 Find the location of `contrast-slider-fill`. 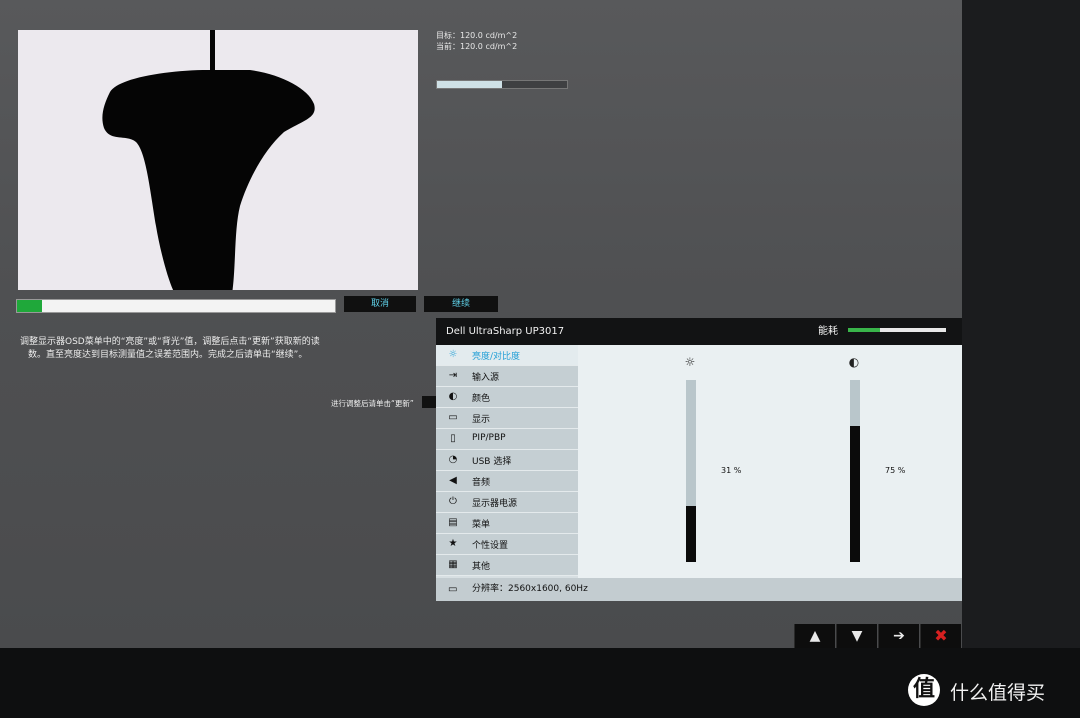

contrast-slider-fill is located at coordinates (855, 493).